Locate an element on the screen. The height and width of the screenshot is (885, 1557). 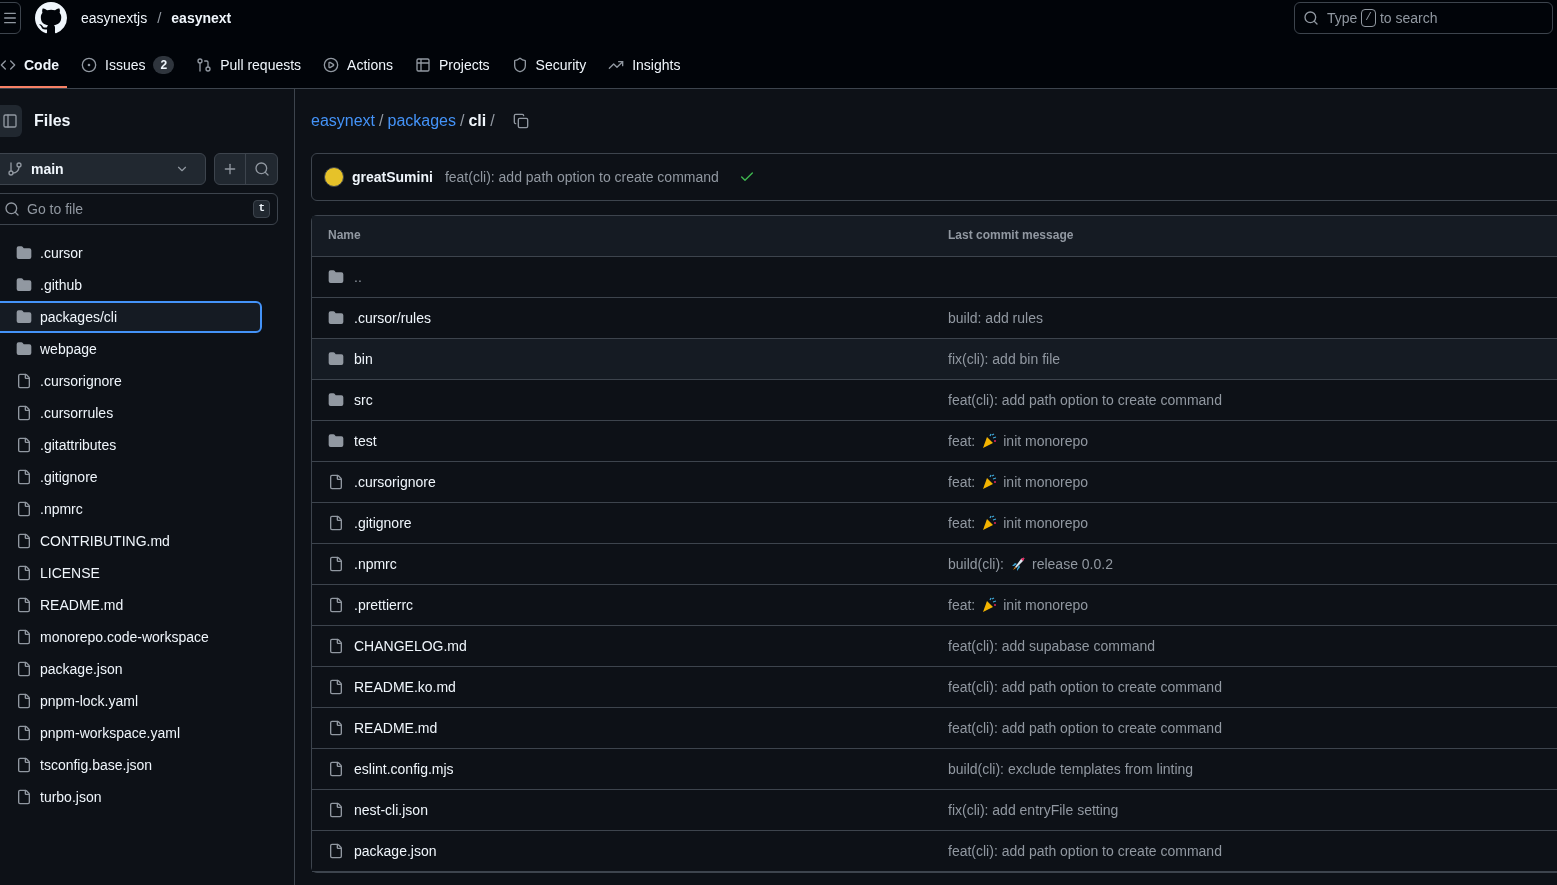
file-name-link: README.ko.md is located at coordinates (405, 687).